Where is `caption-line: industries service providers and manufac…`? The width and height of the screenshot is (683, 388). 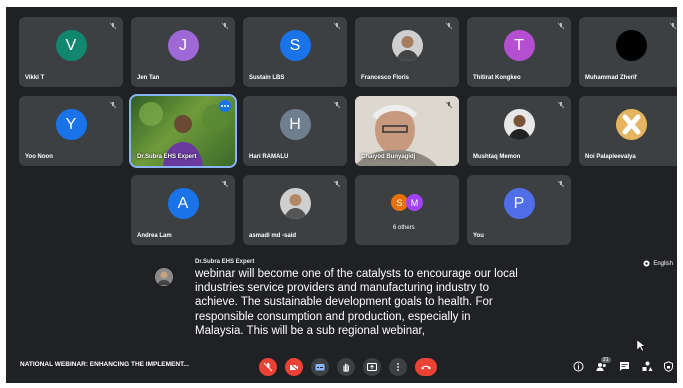 caption-line: industries service providers and manufac… is located at coordinates (342, 288).